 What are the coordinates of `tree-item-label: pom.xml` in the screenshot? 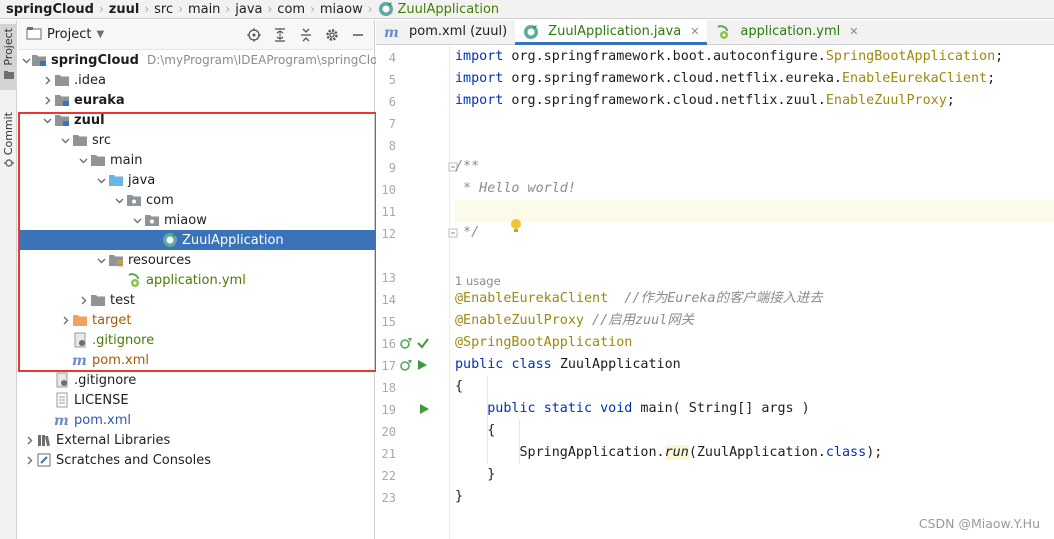 It's located at (120, 360).